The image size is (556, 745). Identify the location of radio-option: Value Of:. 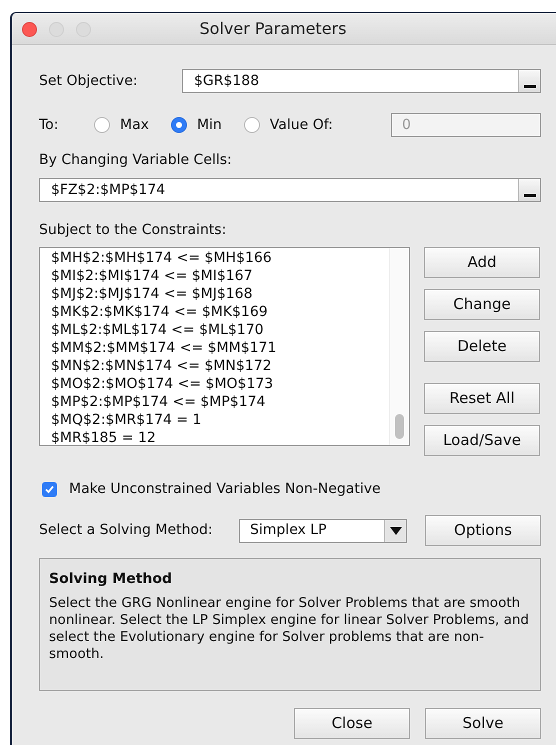
(288, 125).